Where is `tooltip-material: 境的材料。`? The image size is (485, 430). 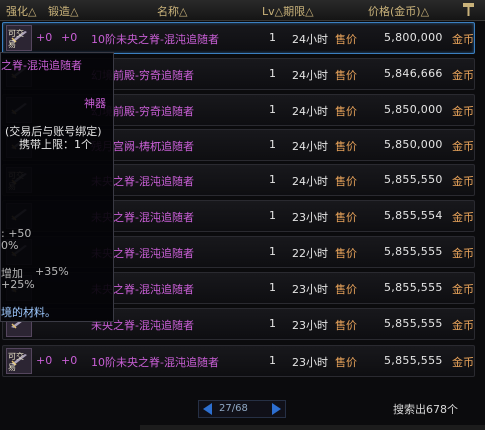
tooltip-material: 境的材料。 is located at coordinates (28, 312).